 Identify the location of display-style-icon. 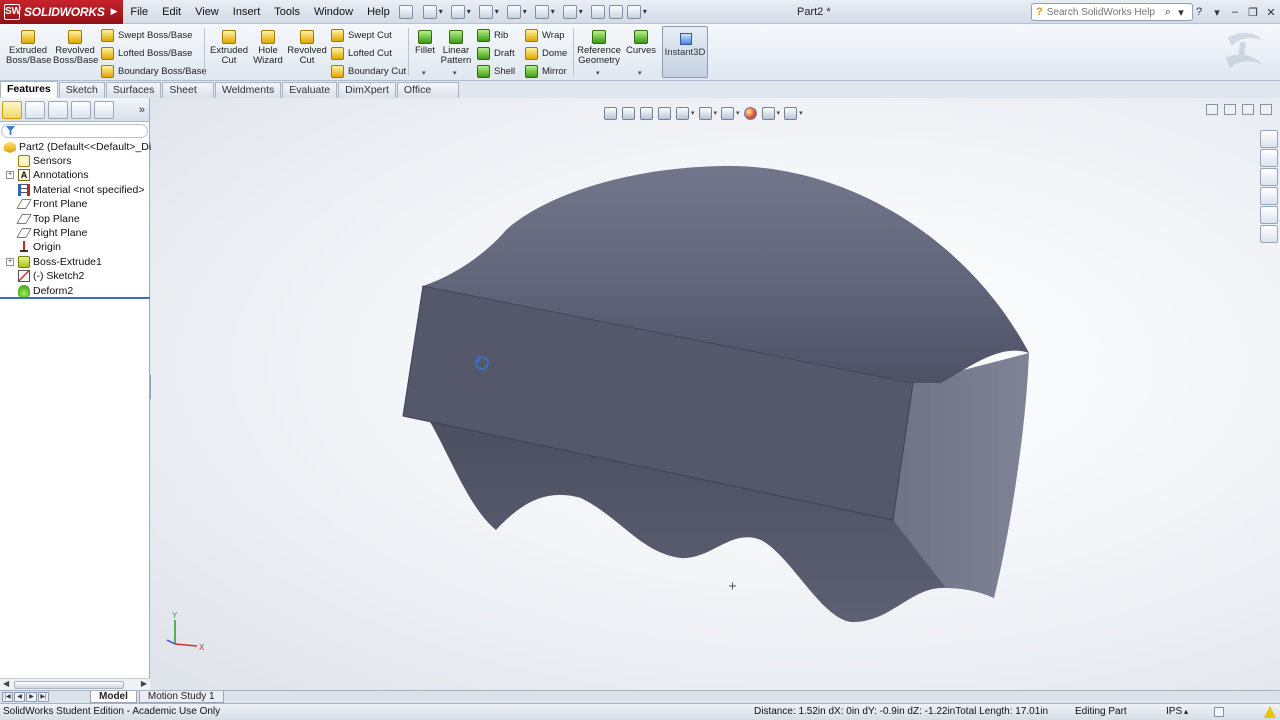
(705, 113).